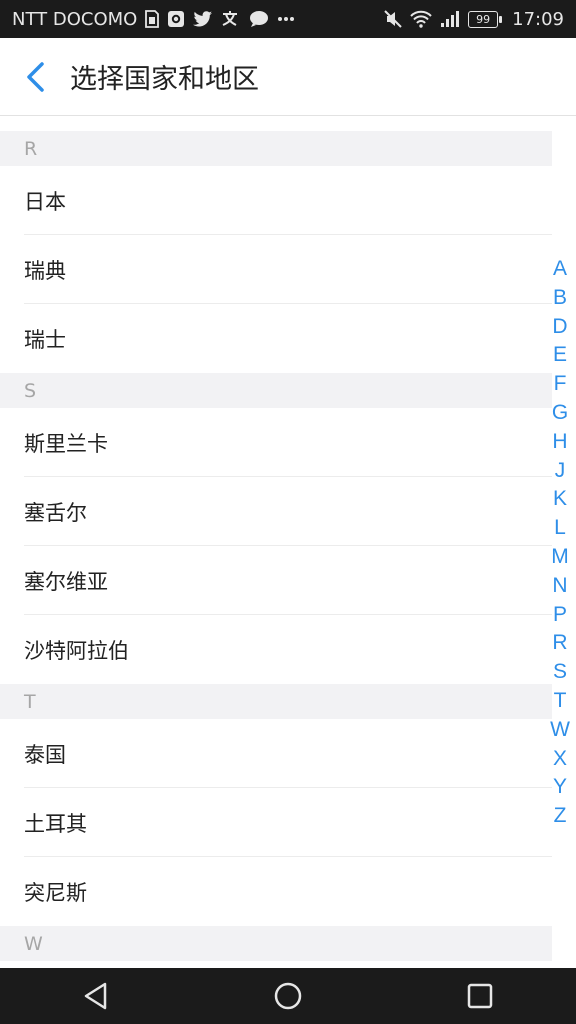  I want to click on clock: 17:09, so click(538, 19).